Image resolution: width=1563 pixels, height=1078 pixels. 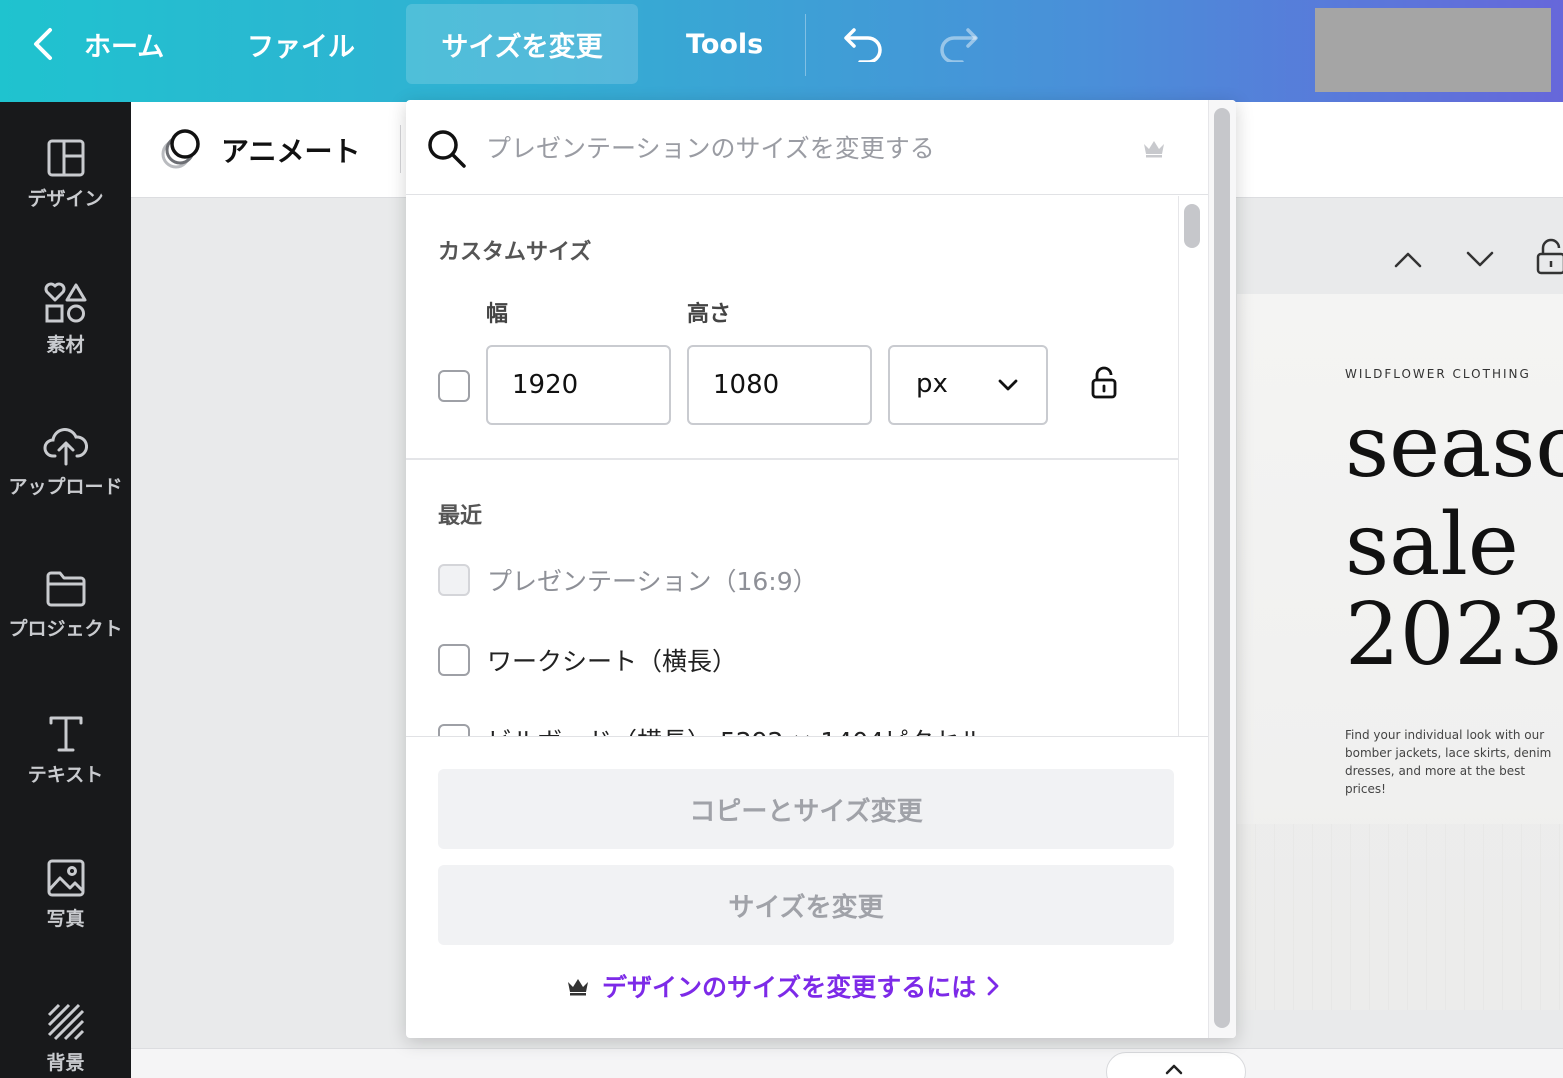 I want to click on sidebar-item-upload: アップロード, so click(x=65, y=481).